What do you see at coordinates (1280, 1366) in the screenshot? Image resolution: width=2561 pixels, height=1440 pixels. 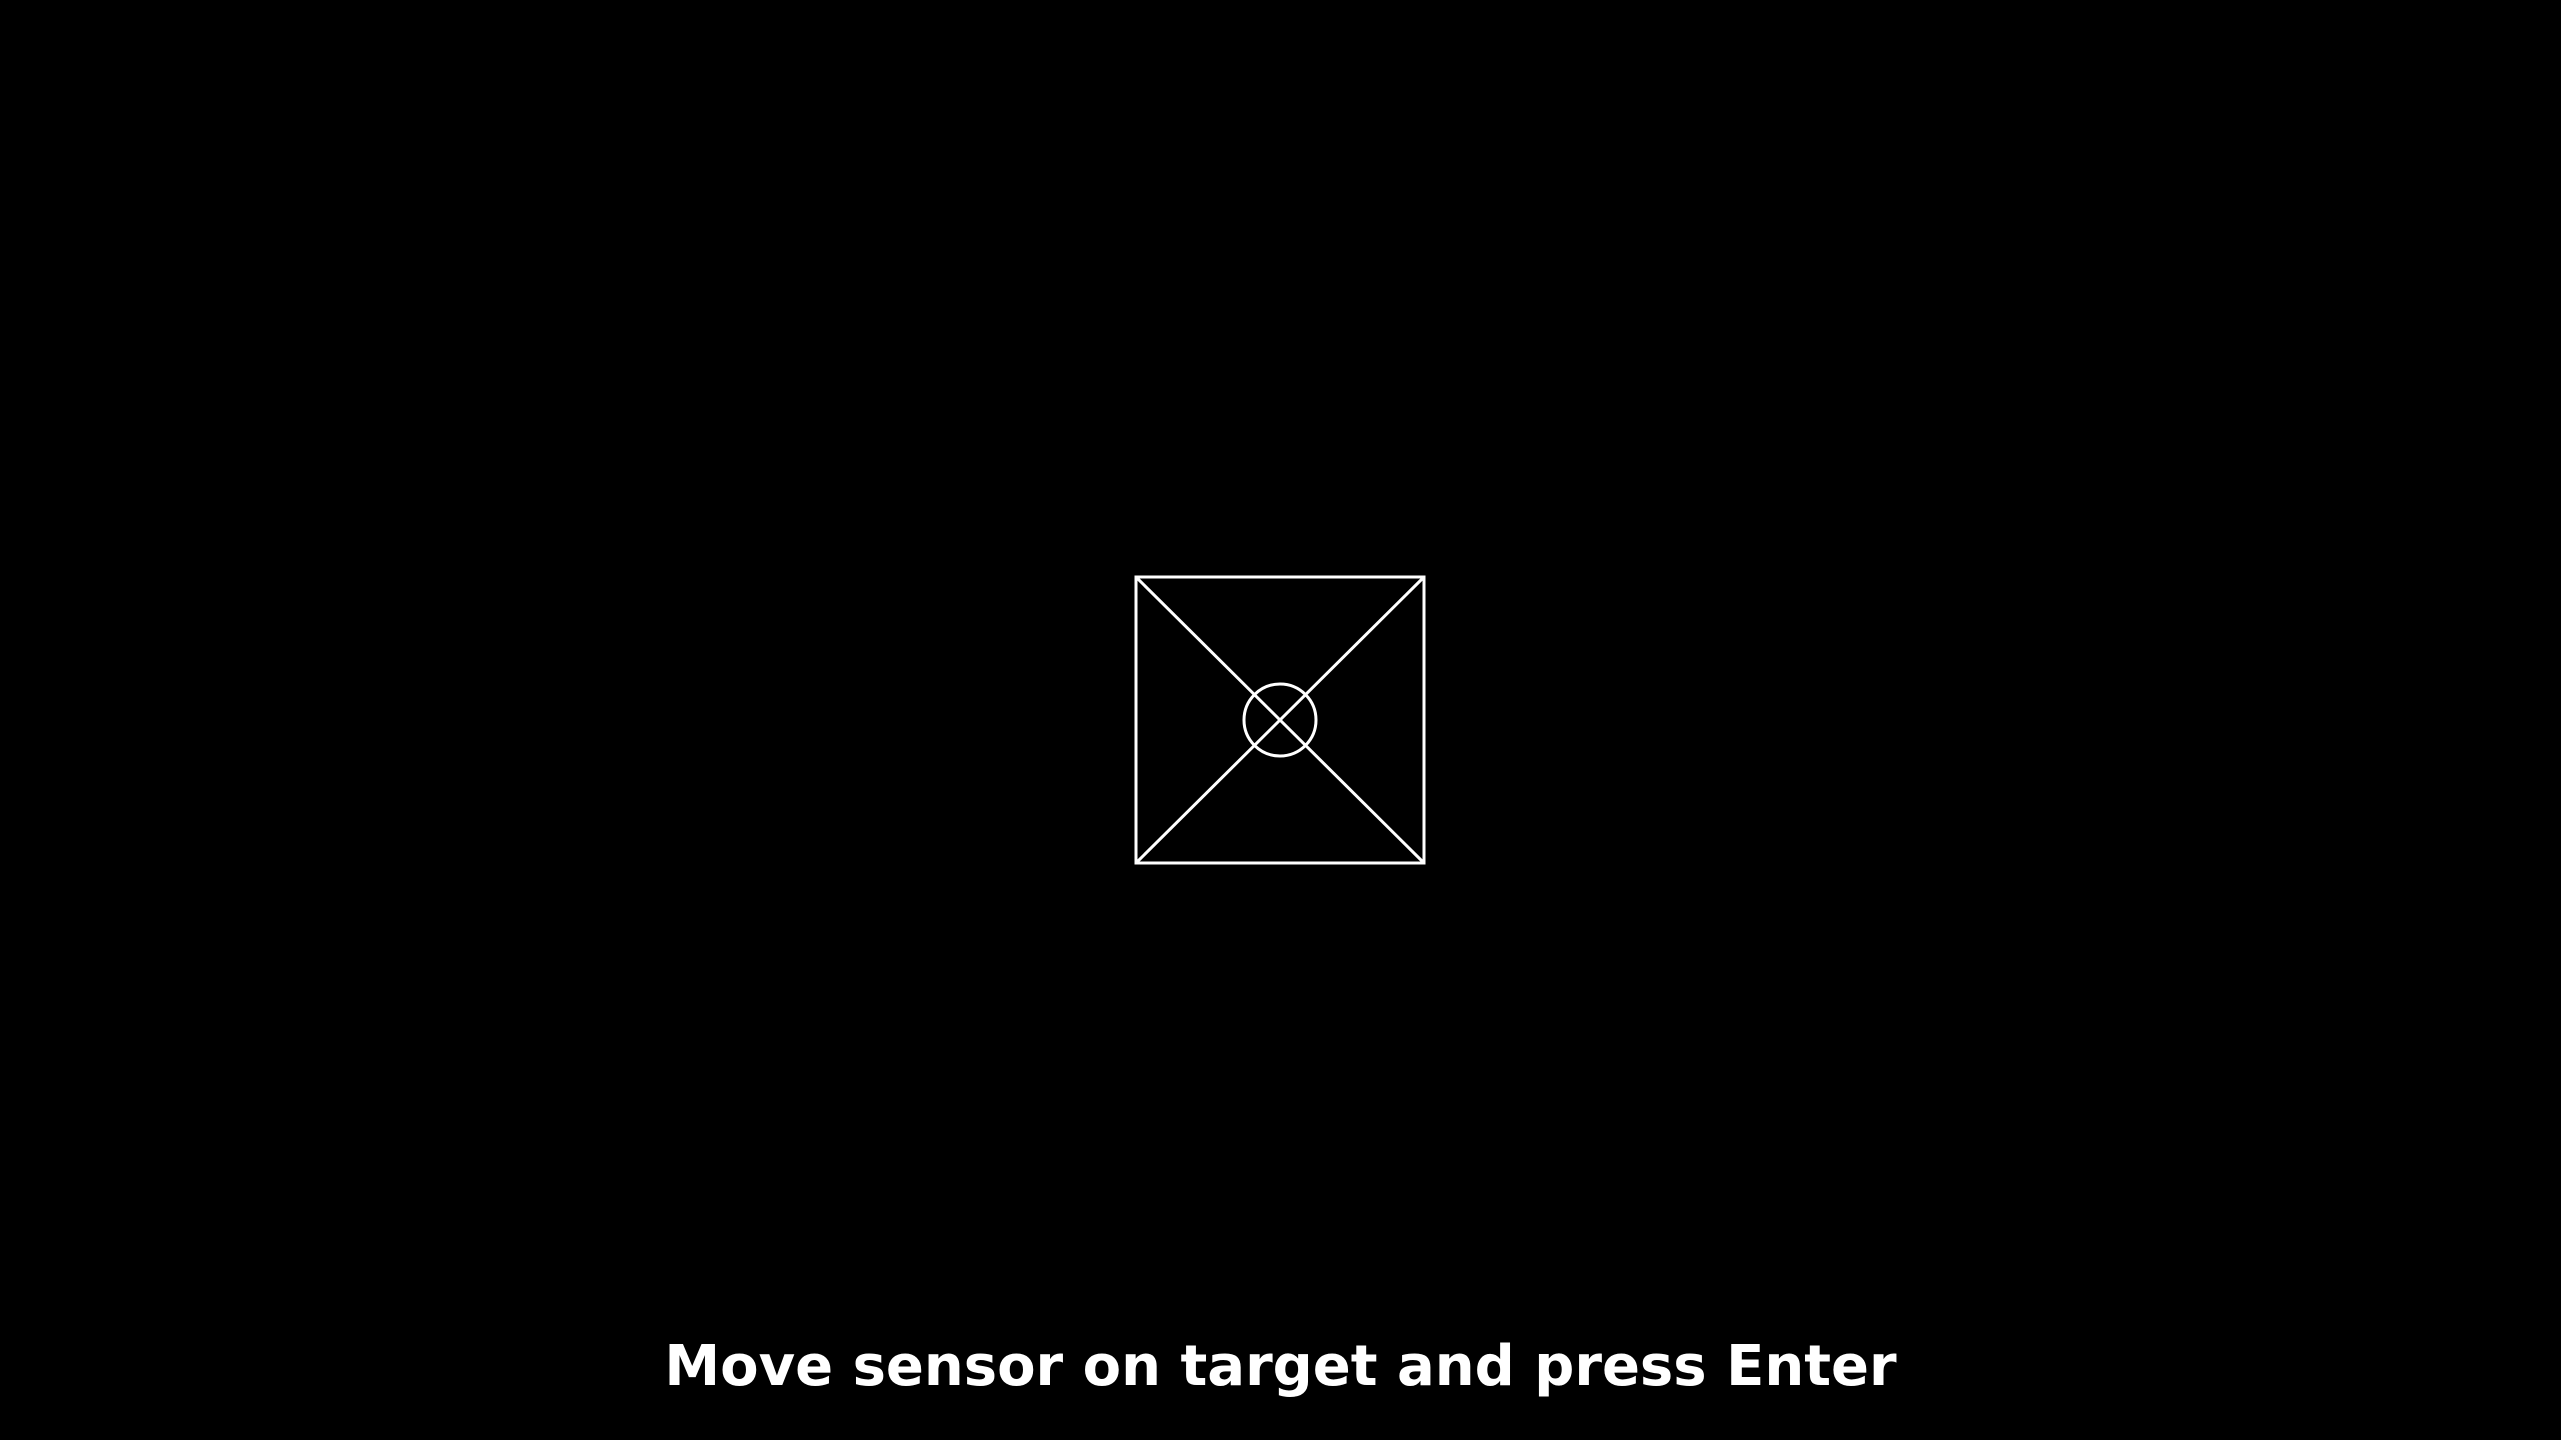 I see `instruction-text: Move sensor on target and press Enter` at bounding box center [1280, 1366].